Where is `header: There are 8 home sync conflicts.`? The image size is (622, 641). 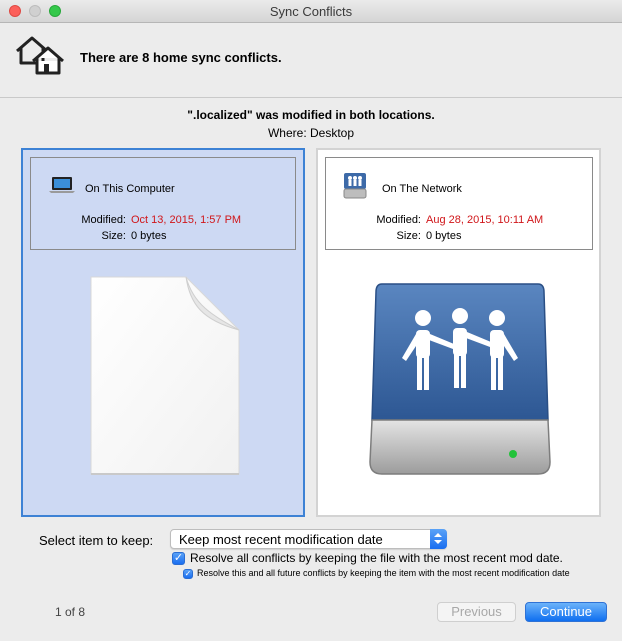 header: There are 8 home sync conflicts. is located at coordinates (311, 60).